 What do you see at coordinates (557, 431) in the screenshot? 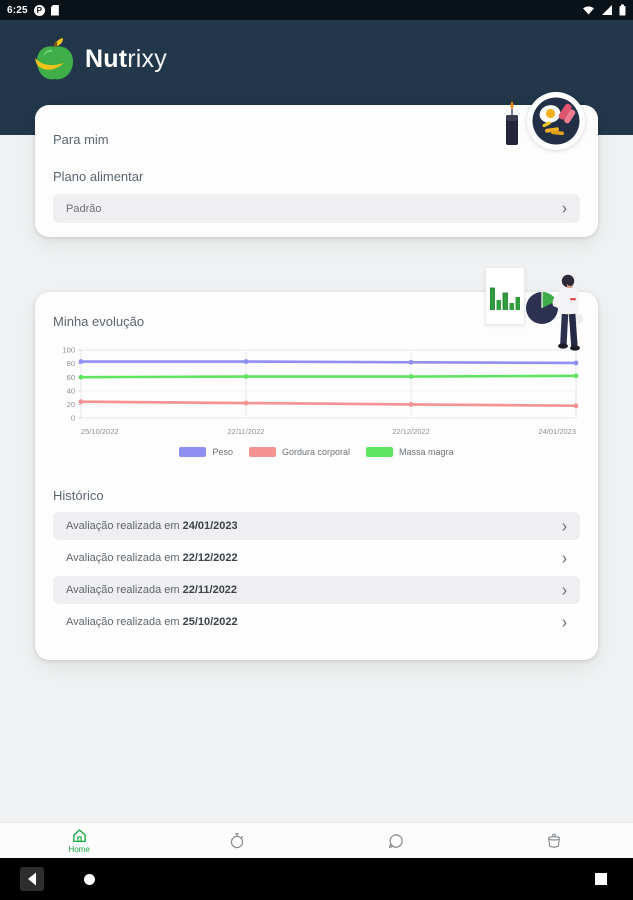
I see `svg-text: 24/01/2023` at bounding box center [557, 431].